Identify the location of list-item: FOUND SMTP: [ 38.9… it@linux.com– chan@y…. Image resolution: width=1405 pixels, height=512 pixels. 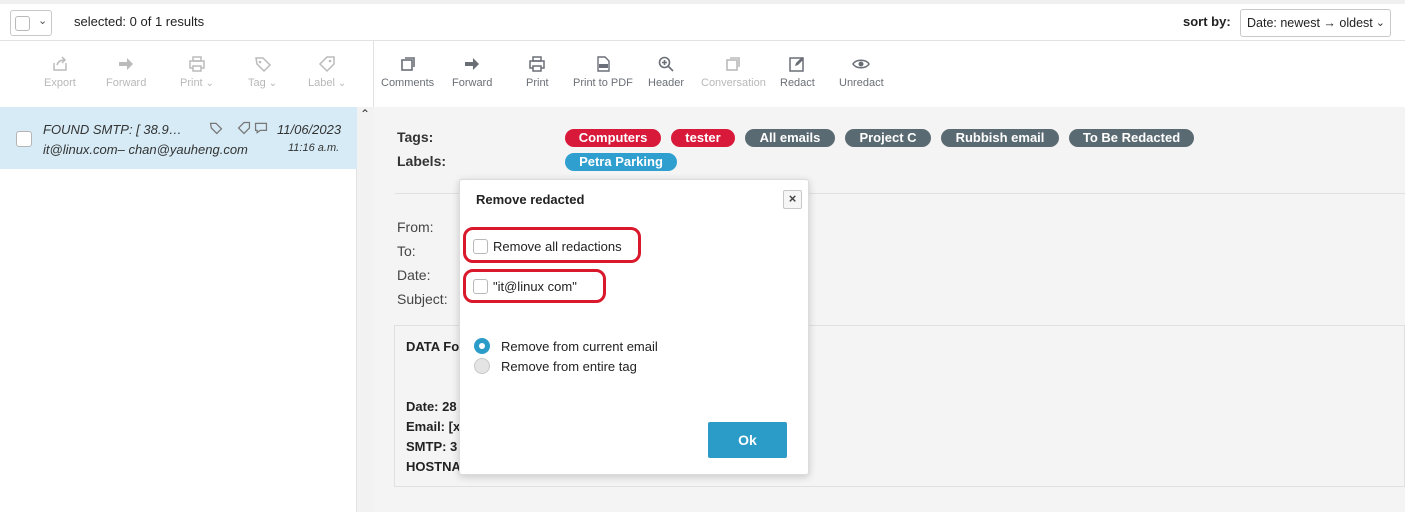
(178, 138).